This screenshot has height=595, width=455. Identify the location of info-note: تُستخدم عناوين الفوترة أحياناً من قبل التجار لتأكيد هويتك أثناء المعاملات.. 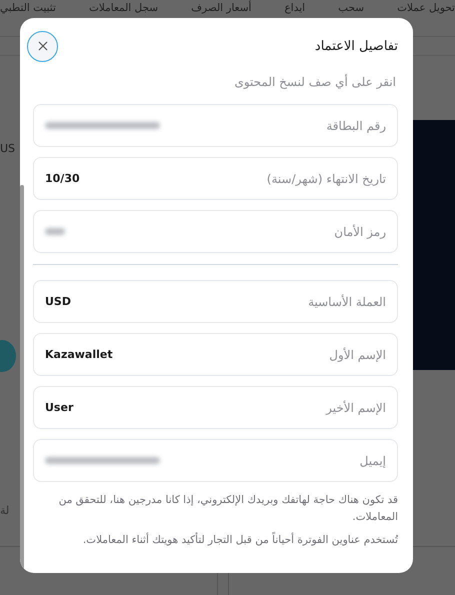
(240, 540).